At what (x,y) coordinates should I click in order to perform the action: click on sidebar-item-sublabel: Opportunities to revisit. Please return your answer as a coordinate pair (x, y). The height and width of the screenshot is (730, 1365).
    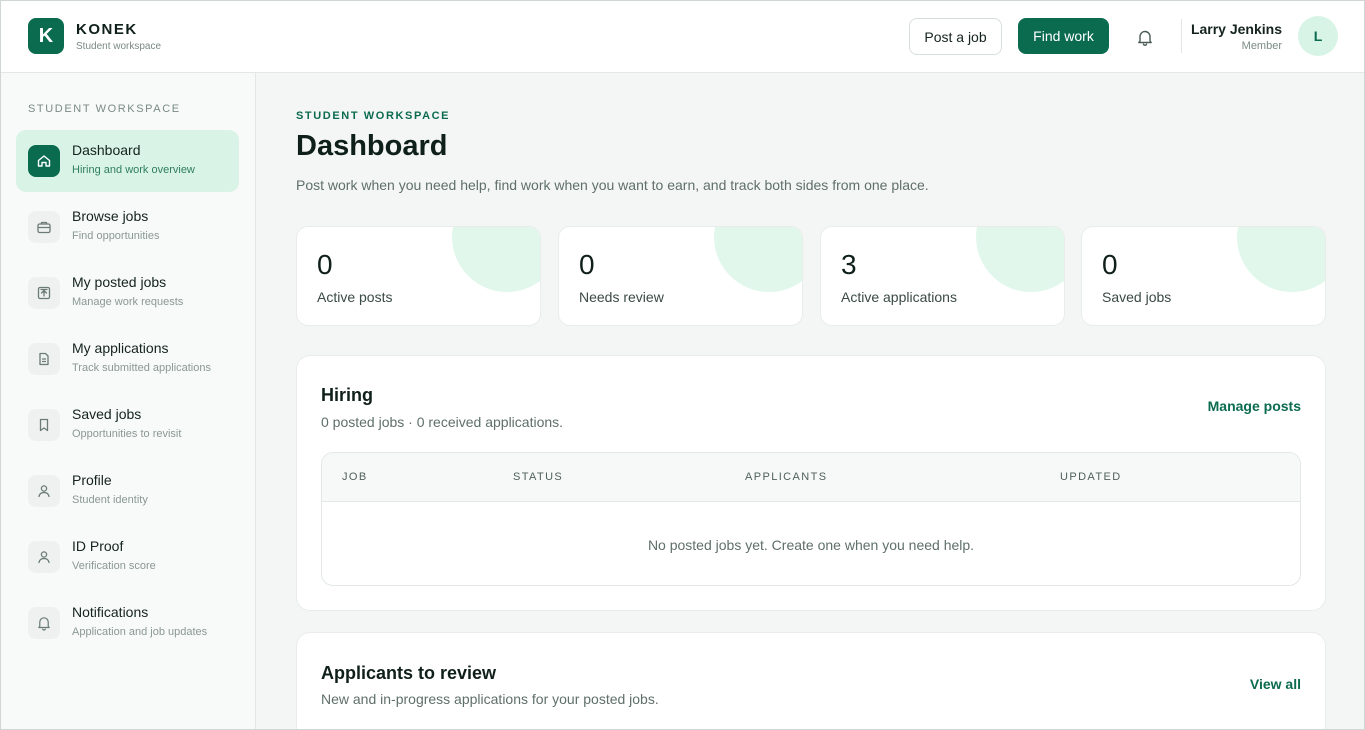
    Looking at the image, I should click on (127, 434).